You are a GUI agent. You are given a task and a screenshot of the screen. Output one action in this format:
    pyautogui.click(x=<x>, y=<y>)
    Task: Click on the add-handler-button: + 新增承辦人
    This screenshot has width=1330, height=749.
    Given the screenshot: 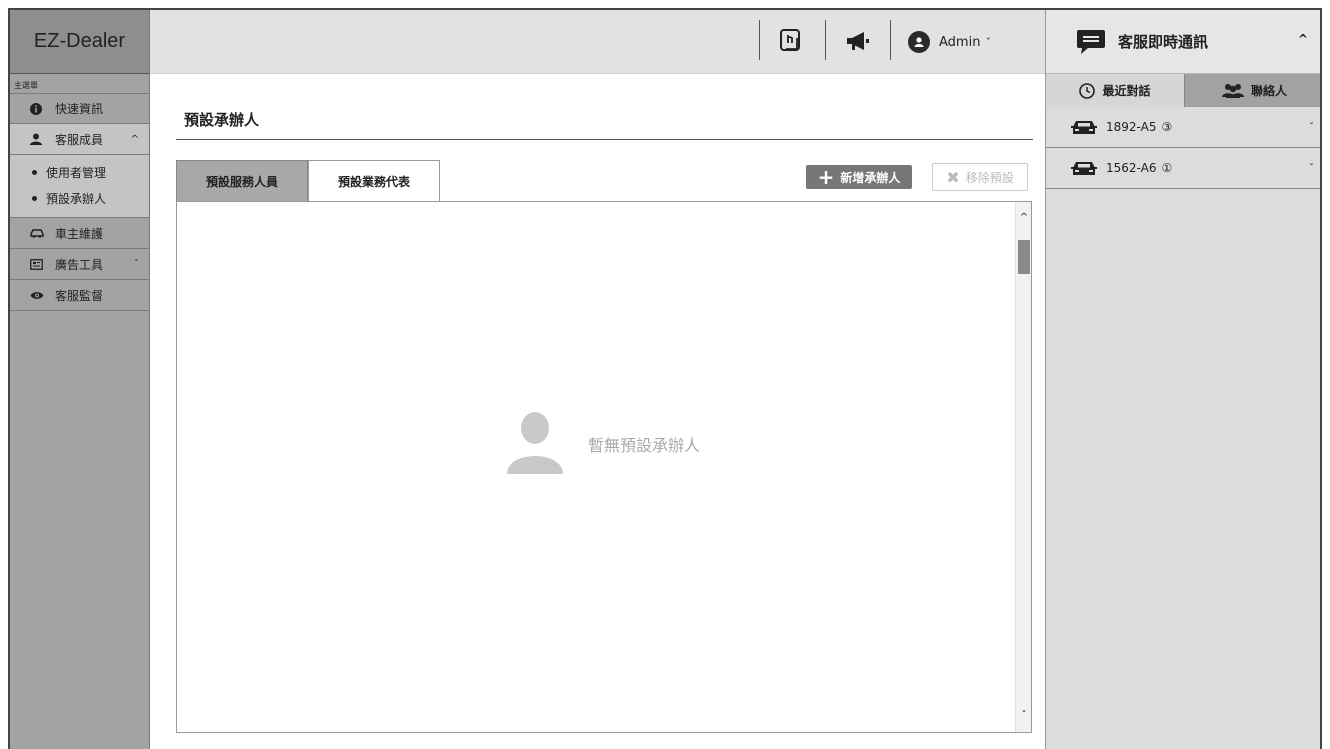 What is the action you would take?
    pyautogui.click(x=859, y=177)
    